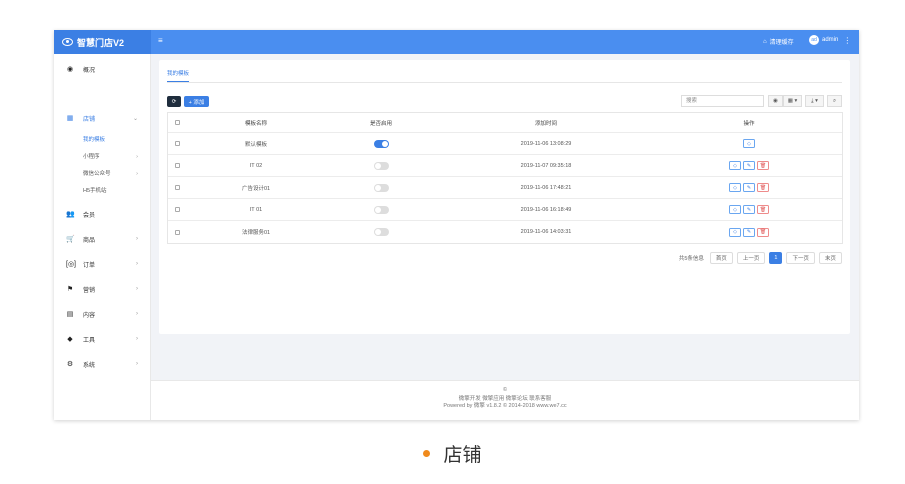 Image resolution: width=905 pixels, height=484 pixels. I want to click on sidebar-item-8: ◆ 工具 ›, so click(102, 339).